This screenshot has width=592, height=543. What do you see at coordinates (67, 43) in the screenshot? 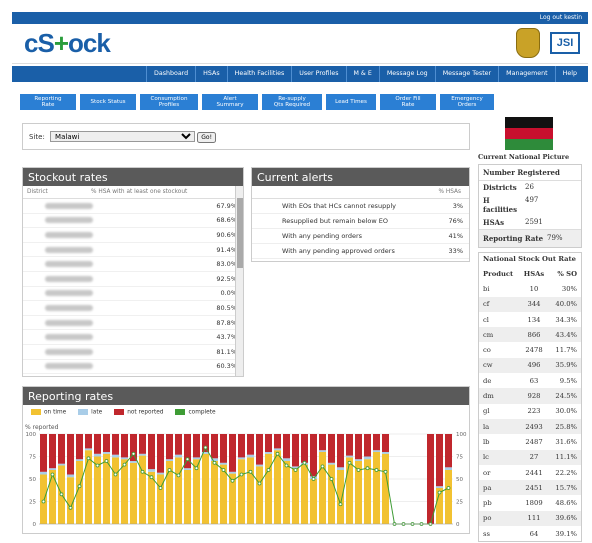
I see `app-logo: cS+ock` at bounding box center [67, 43].